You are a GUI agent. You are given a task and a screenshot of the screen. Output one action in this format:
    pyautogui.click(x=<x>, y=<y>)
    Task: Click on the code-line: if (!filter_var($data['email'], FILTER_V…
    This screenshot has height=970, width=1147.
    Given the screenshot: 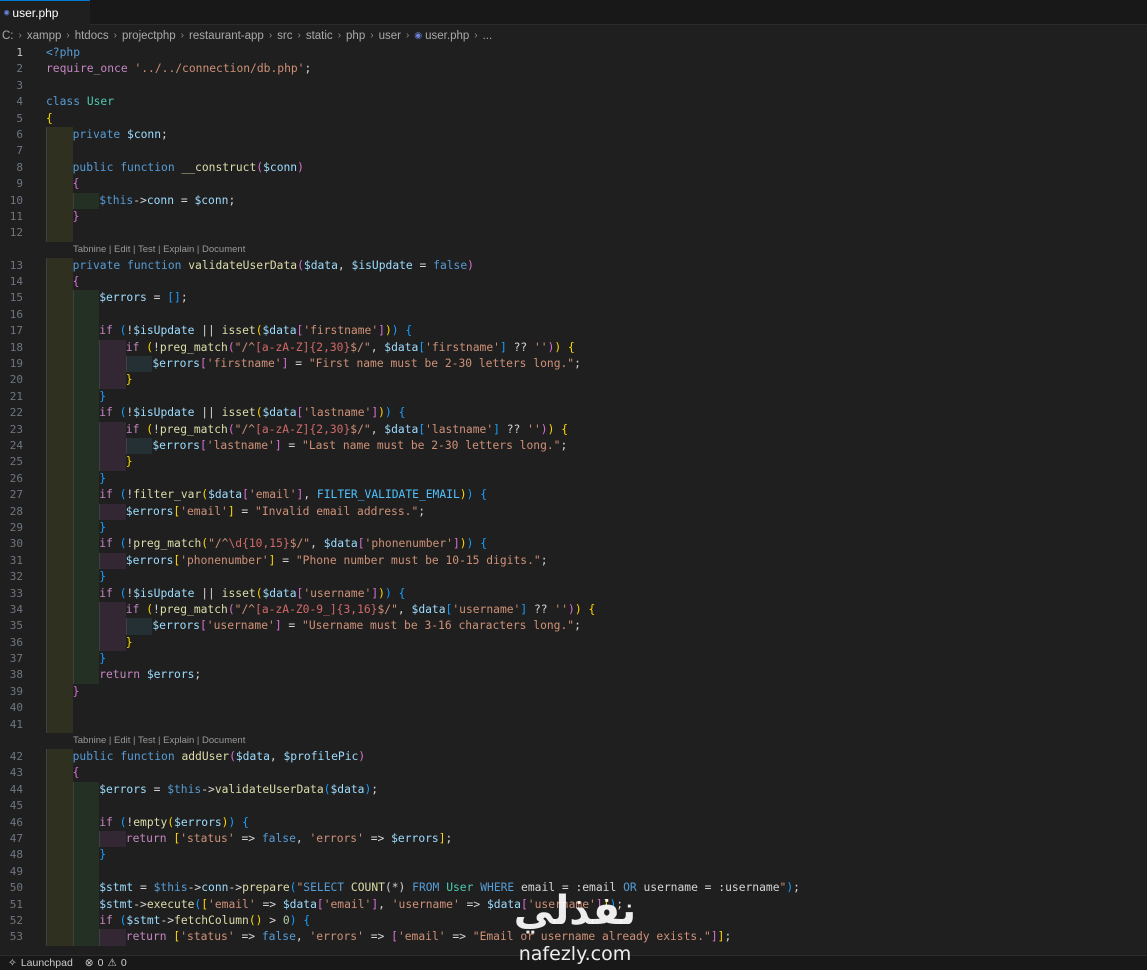 What is the action you would take?
    pyautogui.click(x=596, y=495)
    